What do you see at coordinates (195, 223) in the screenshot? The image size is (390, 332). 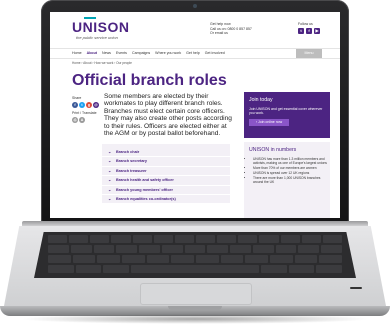 I see `laptop-hinge` at bounding box center [195, 223].